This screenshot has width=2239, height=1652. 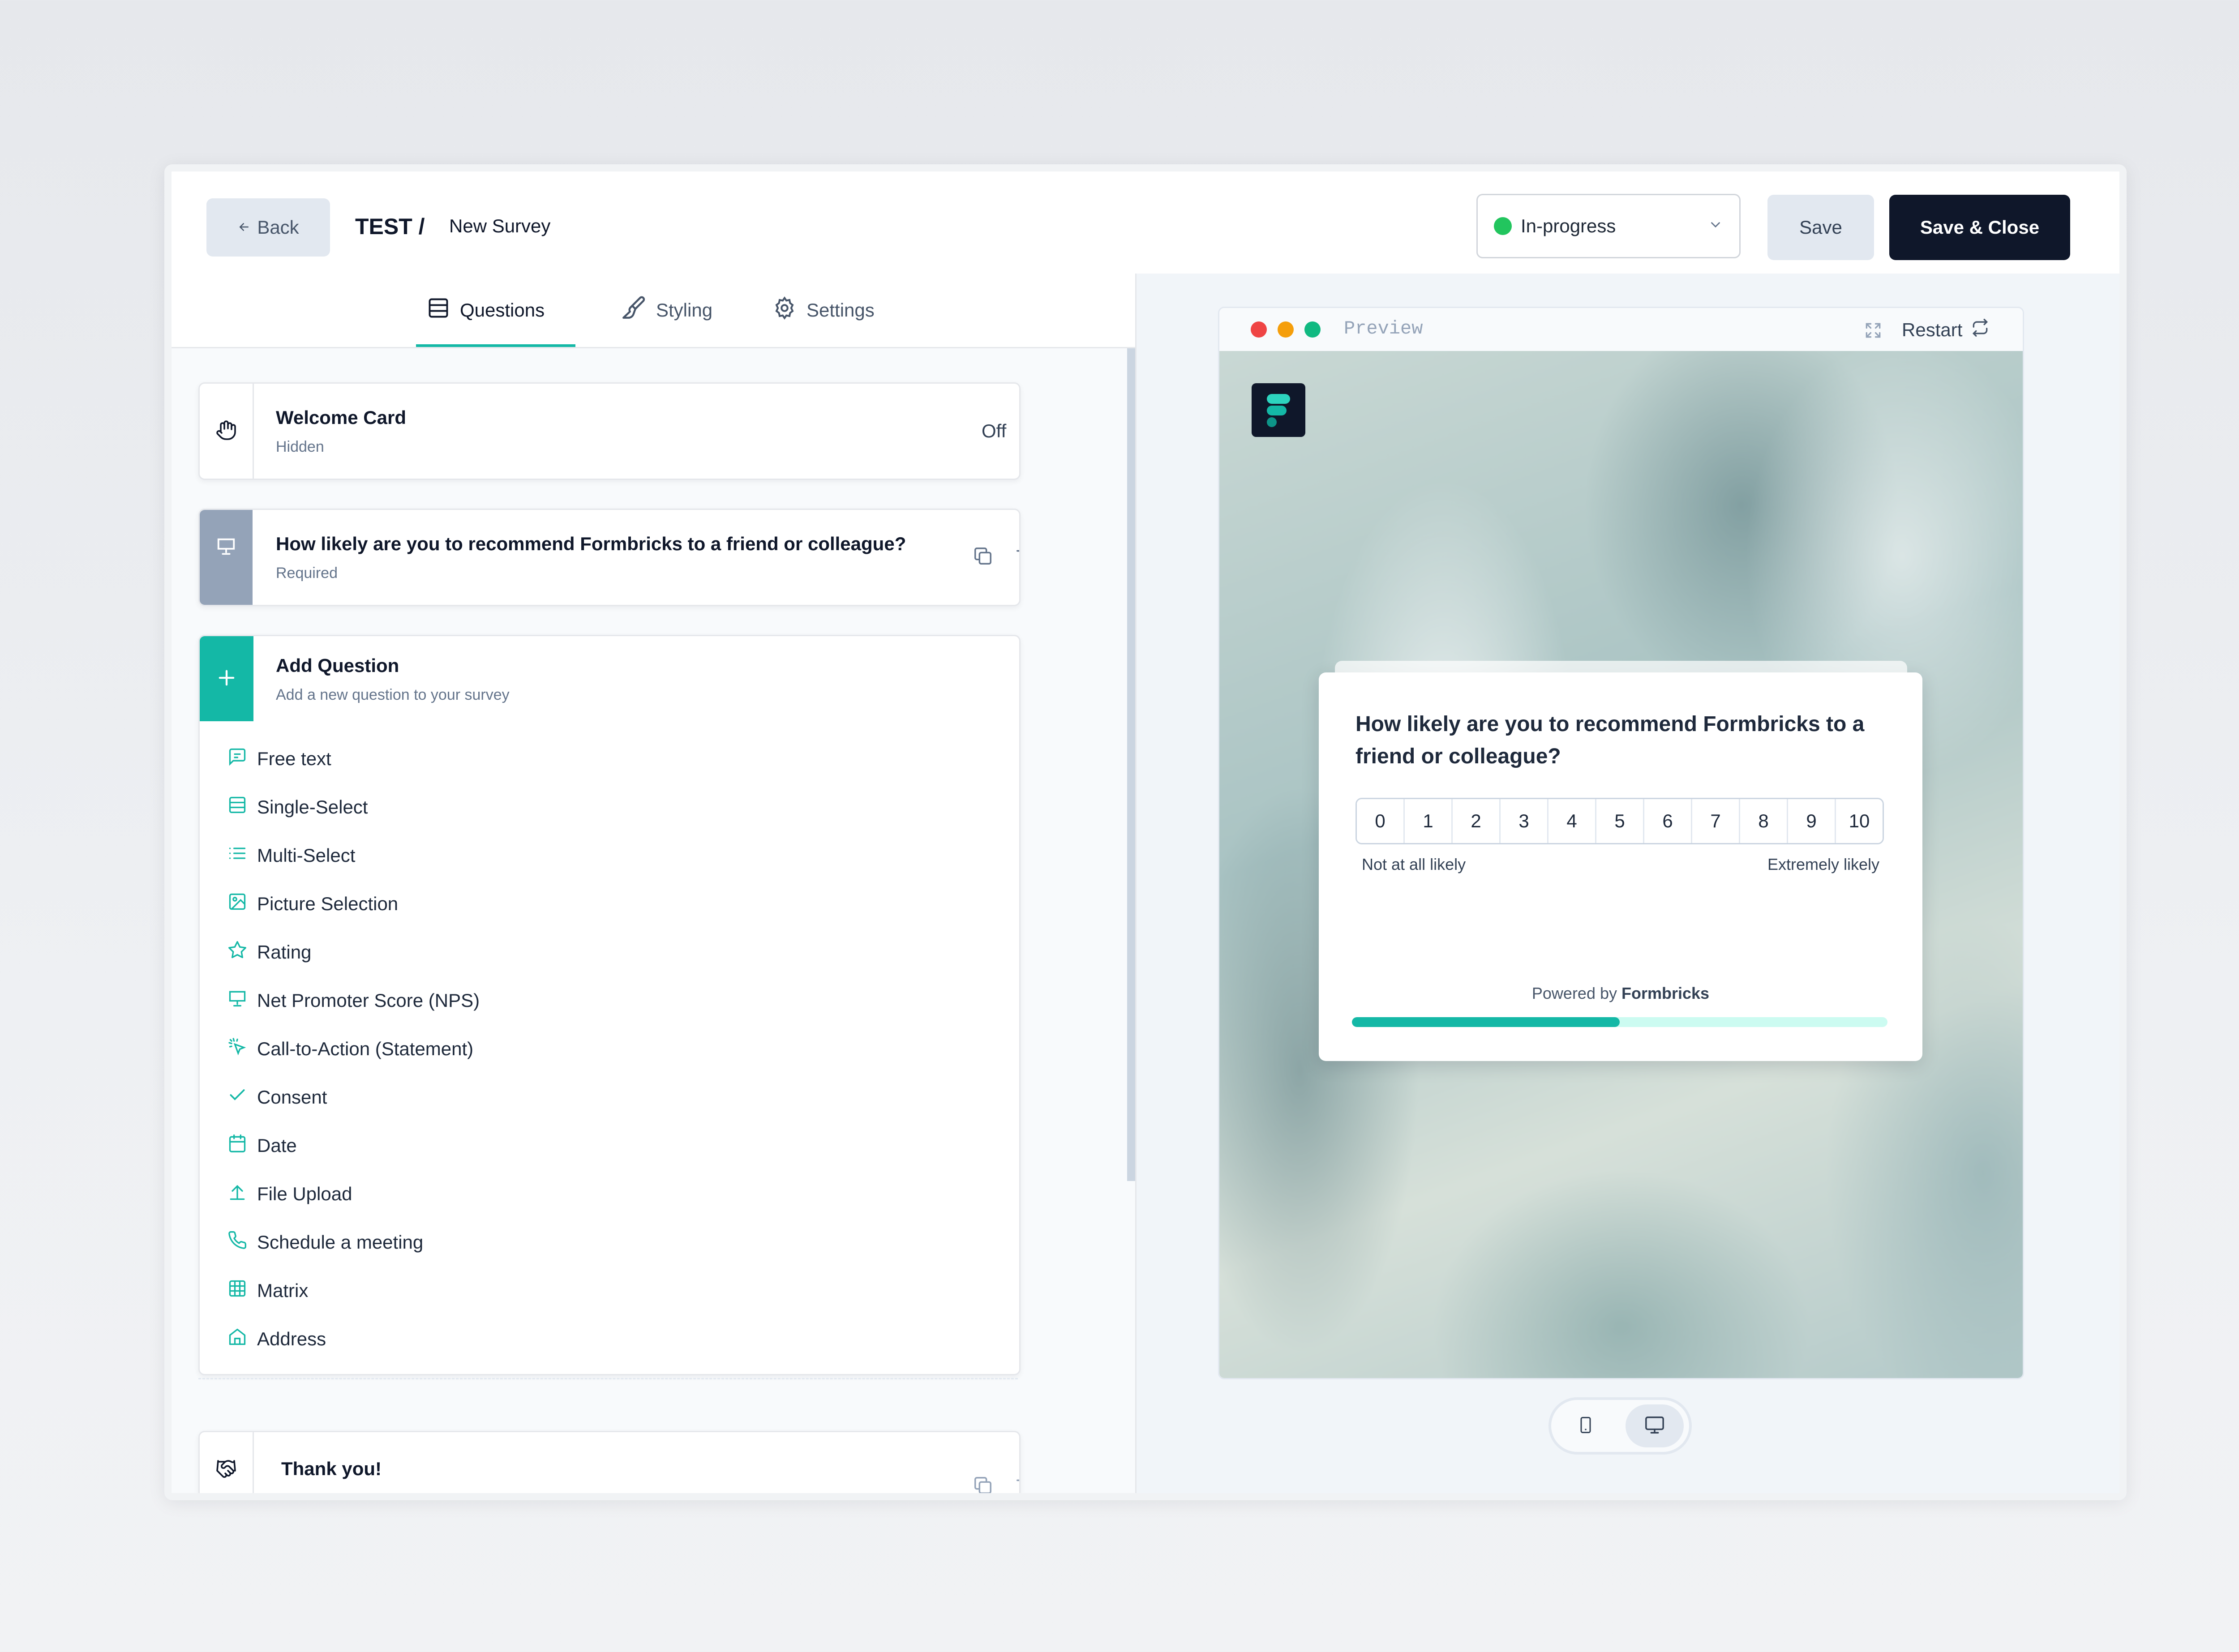 I want to click on save-close-button: Save & Close, so click(x=1979, y=227).